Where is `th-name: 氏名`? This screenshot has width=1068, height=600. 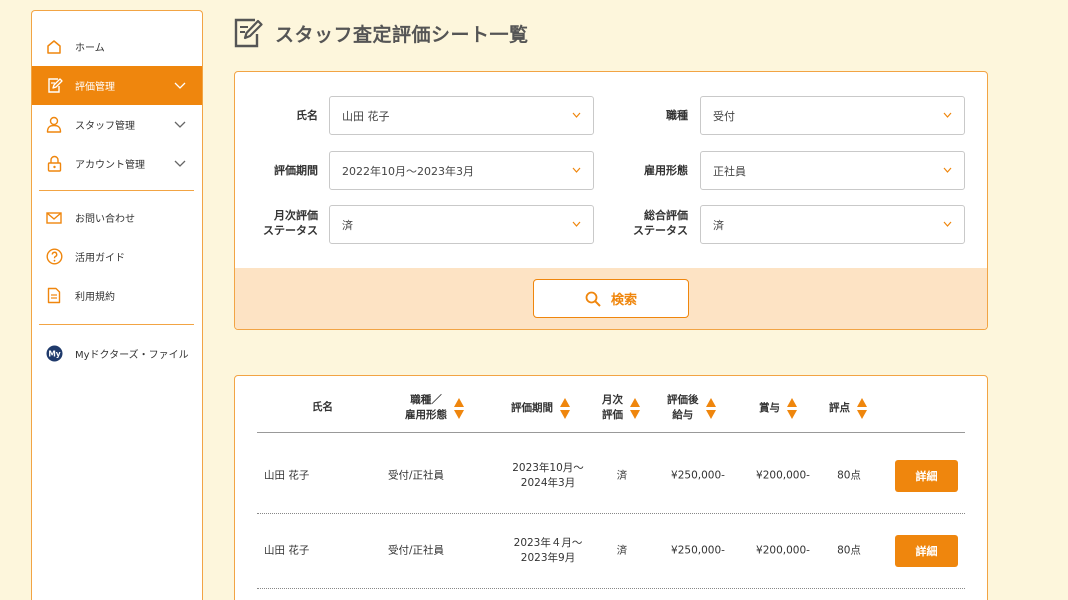 th-name: 氏名 is located at coordinates (322, 407).